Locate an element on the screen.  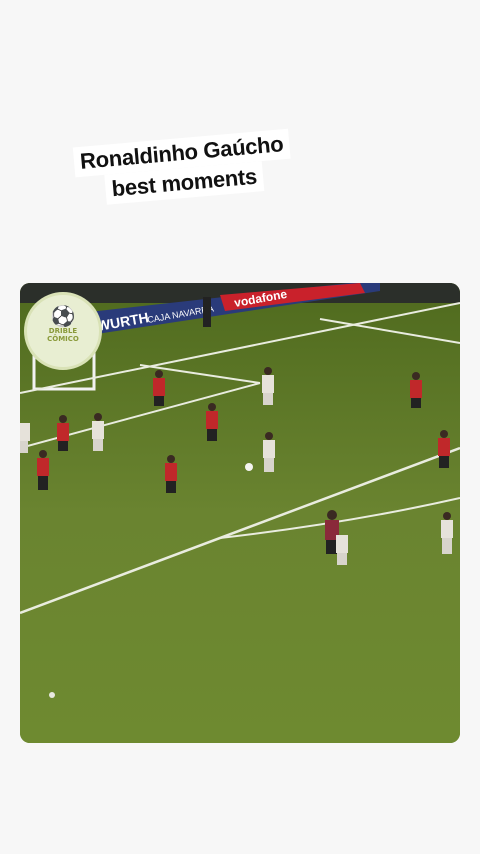
ball-spare is located at coordinates (52, 695).